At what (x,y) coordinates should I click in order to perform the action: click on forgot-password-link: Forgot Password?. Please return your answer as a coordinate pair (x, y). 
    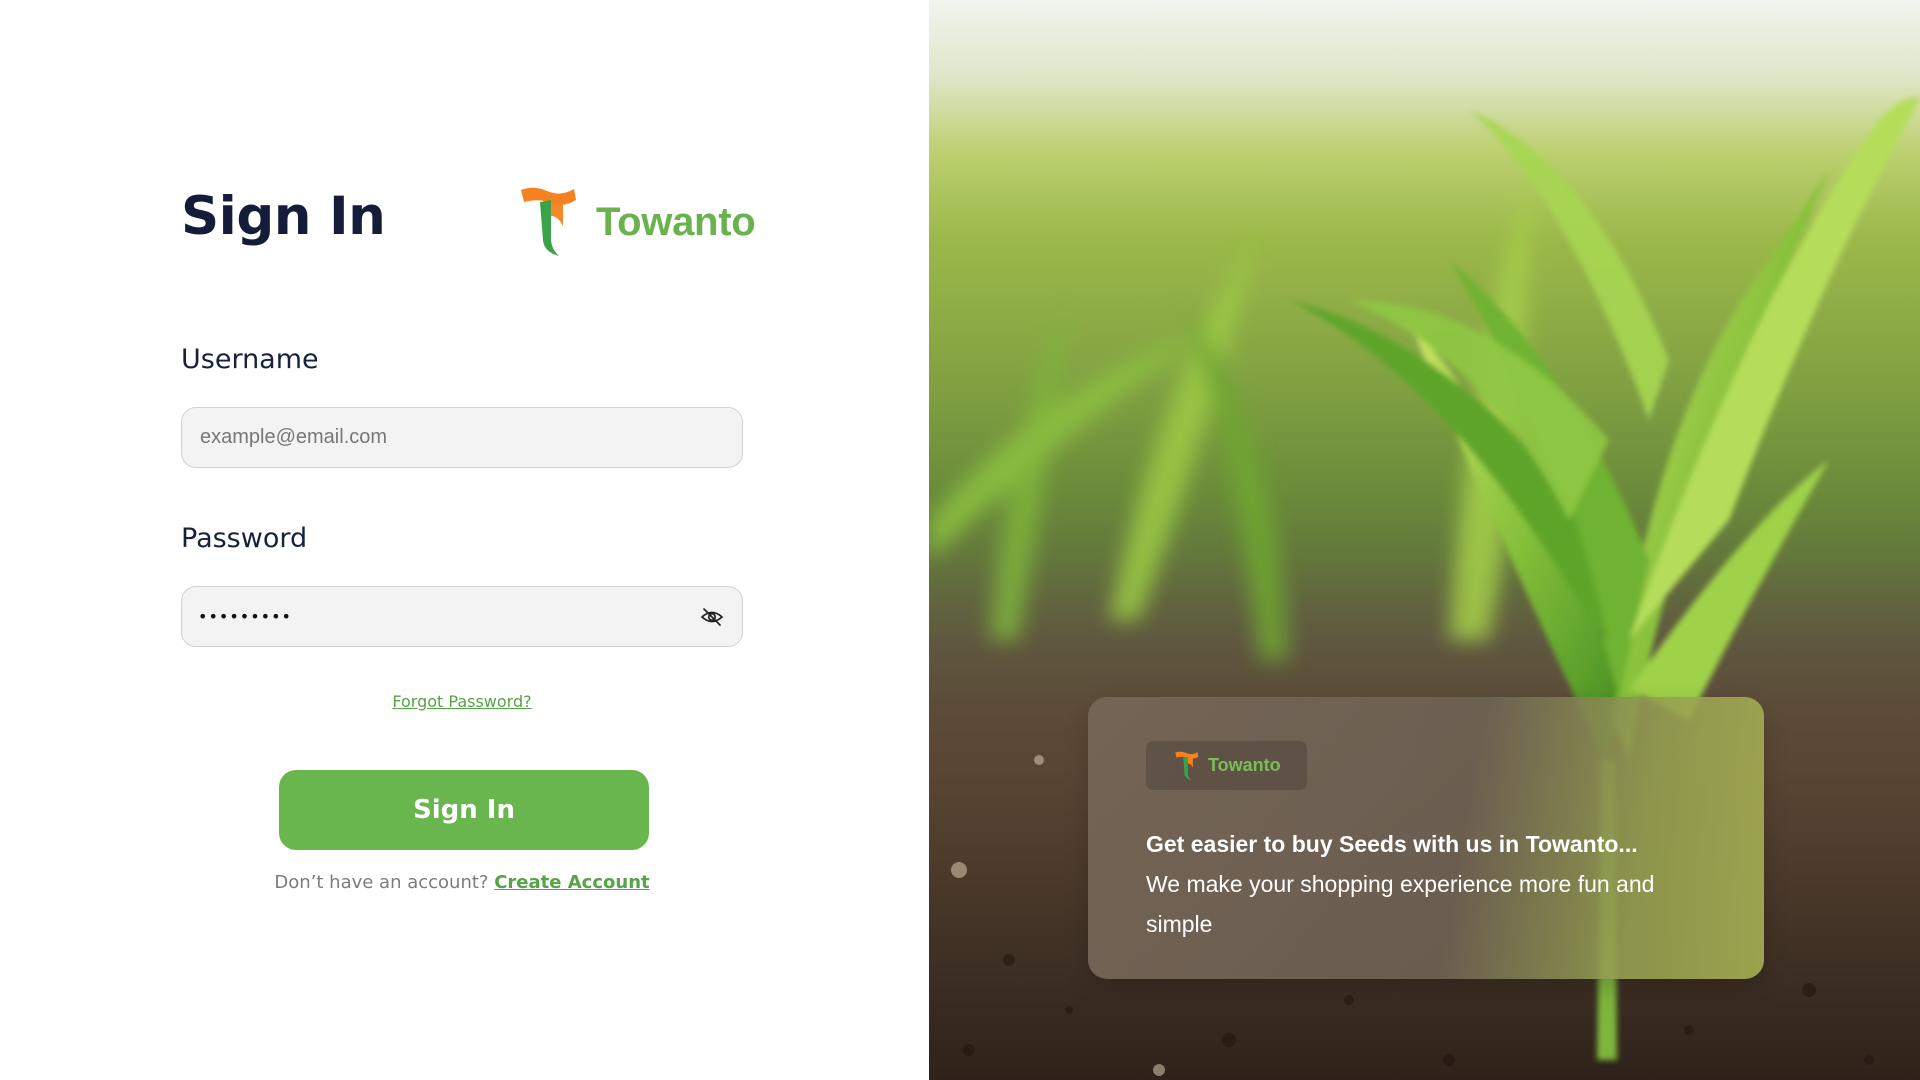
    Looking at the image, I should click on (462, 701).